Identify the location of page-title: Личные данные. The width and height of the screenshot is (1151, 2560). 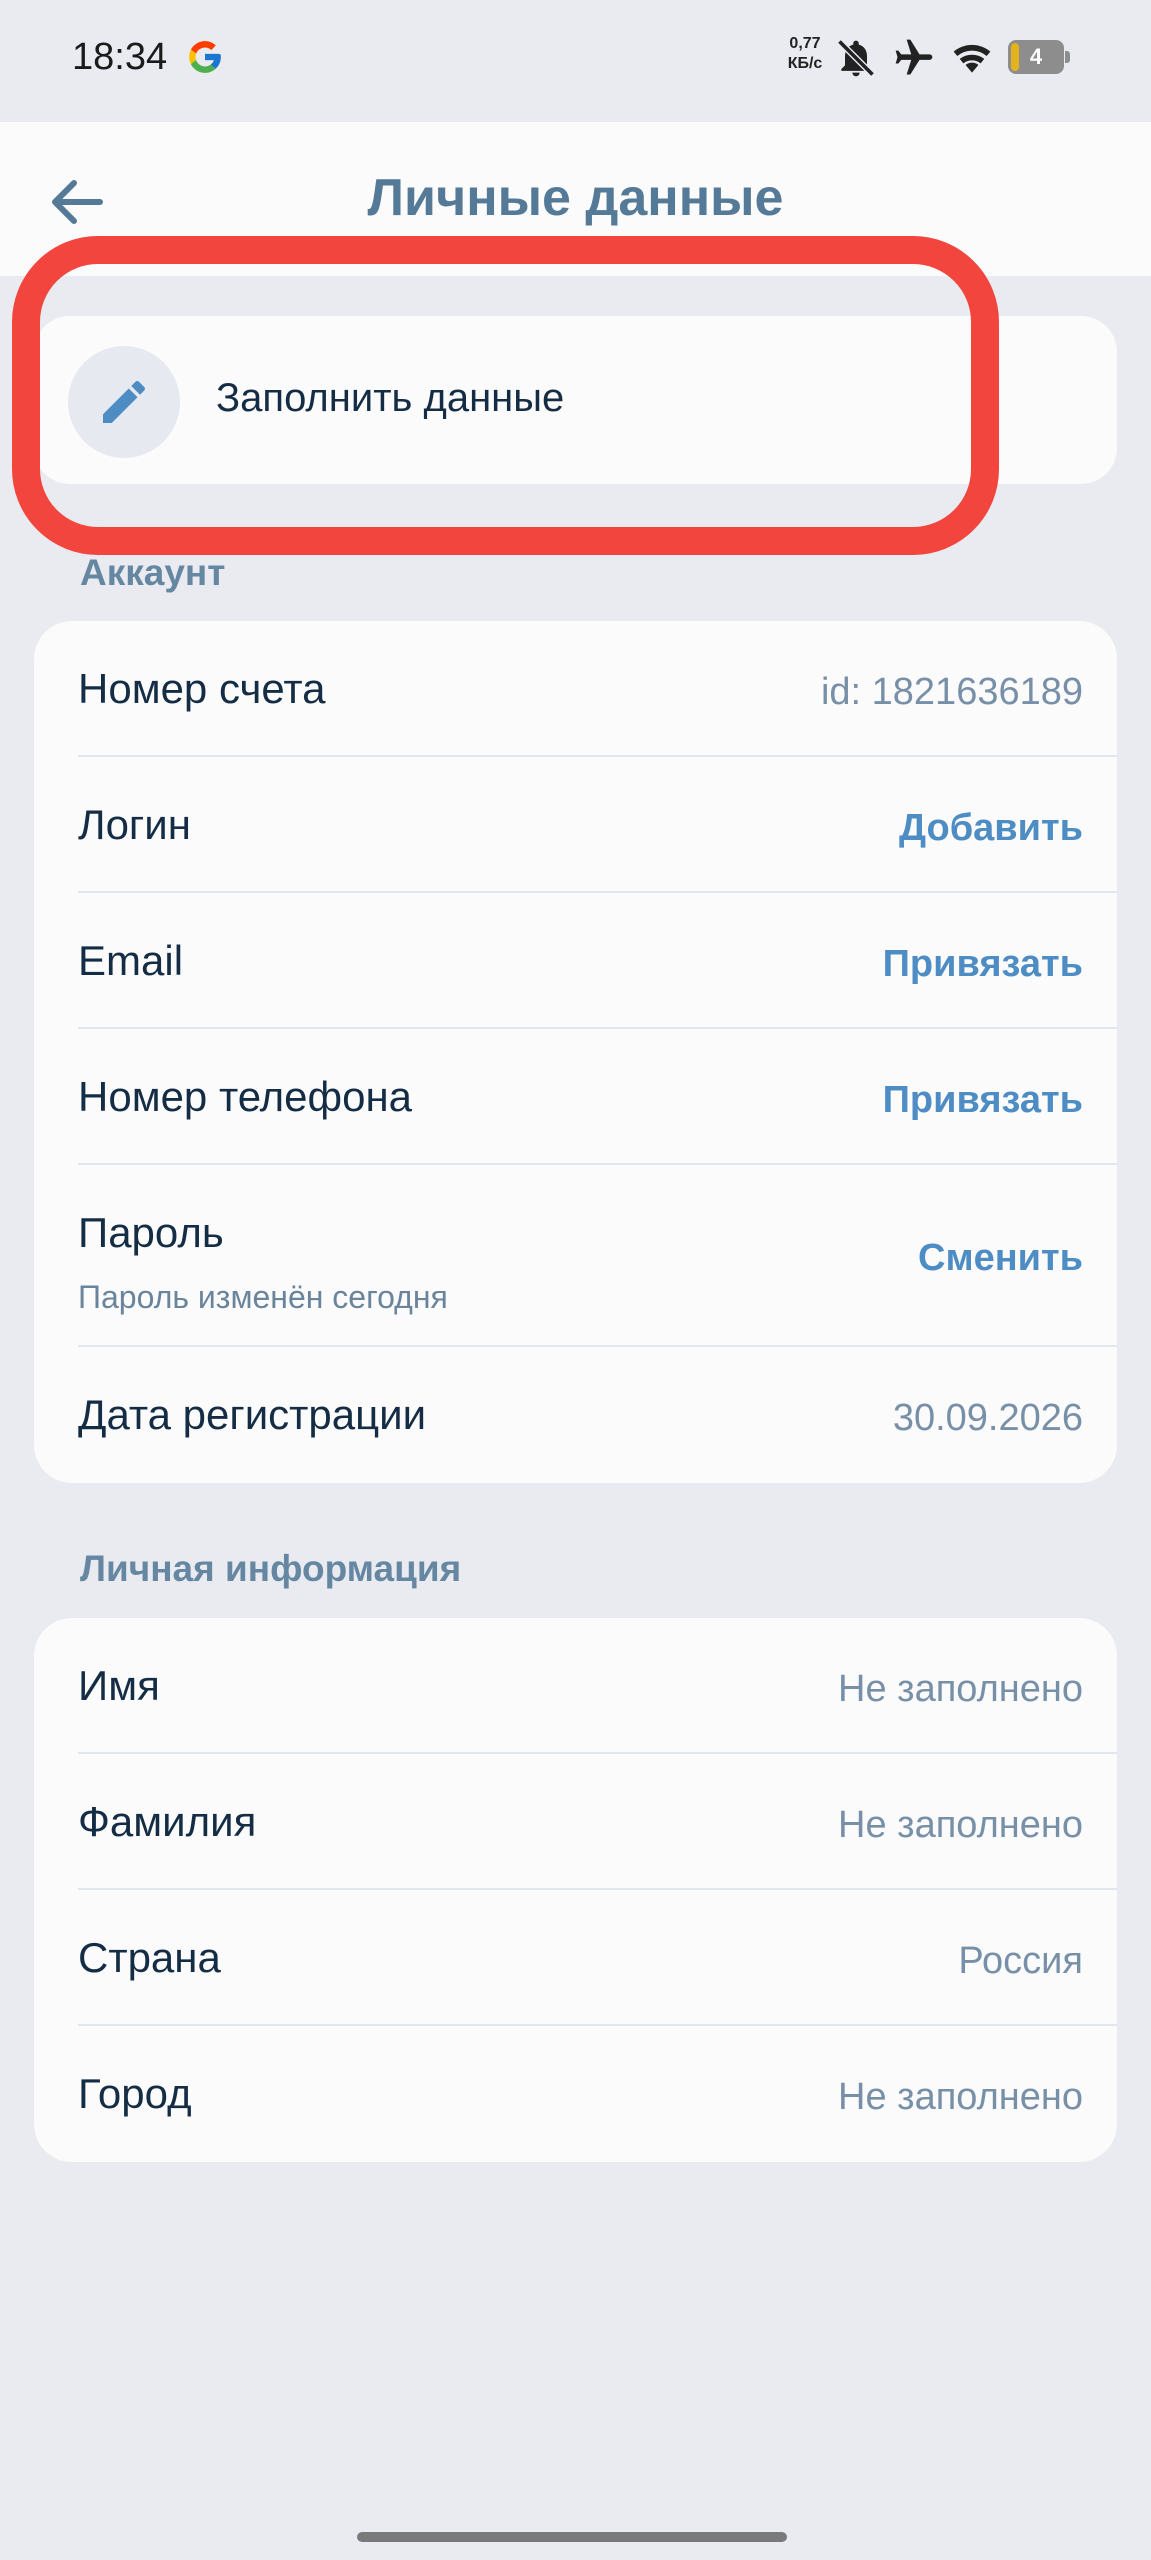
(575, 198).